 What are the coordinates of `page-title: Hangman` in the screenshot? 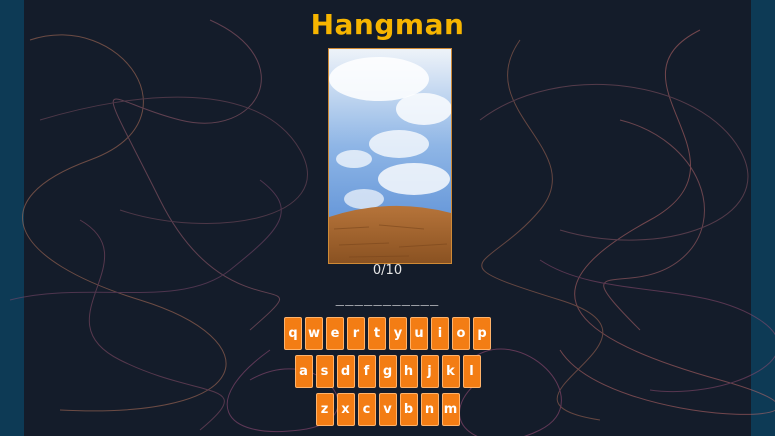 It's located at (387, 24).